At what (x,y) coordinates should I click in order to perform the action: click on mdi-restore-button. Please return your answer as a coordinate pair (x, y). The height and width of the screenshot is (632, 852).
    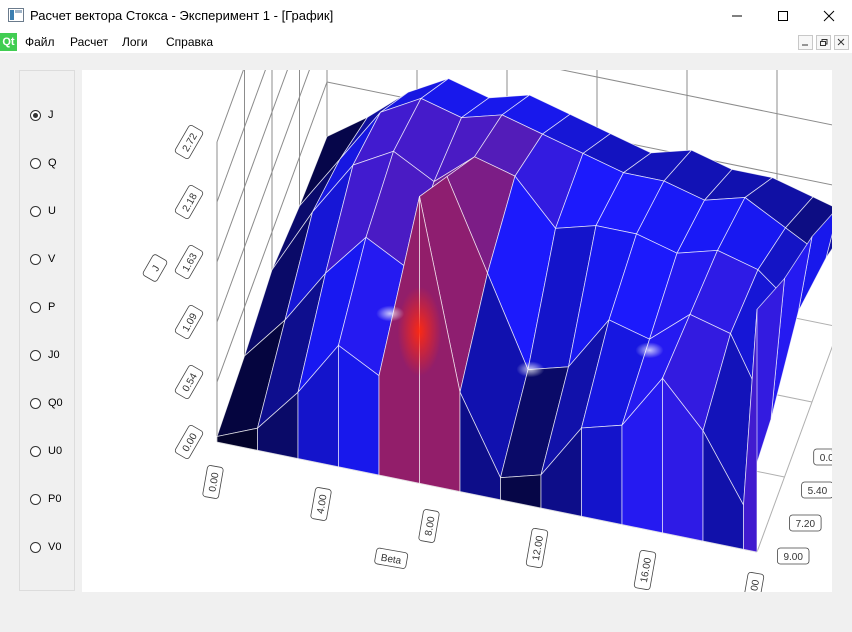
    Looking at the image, I should click on (823, 42).